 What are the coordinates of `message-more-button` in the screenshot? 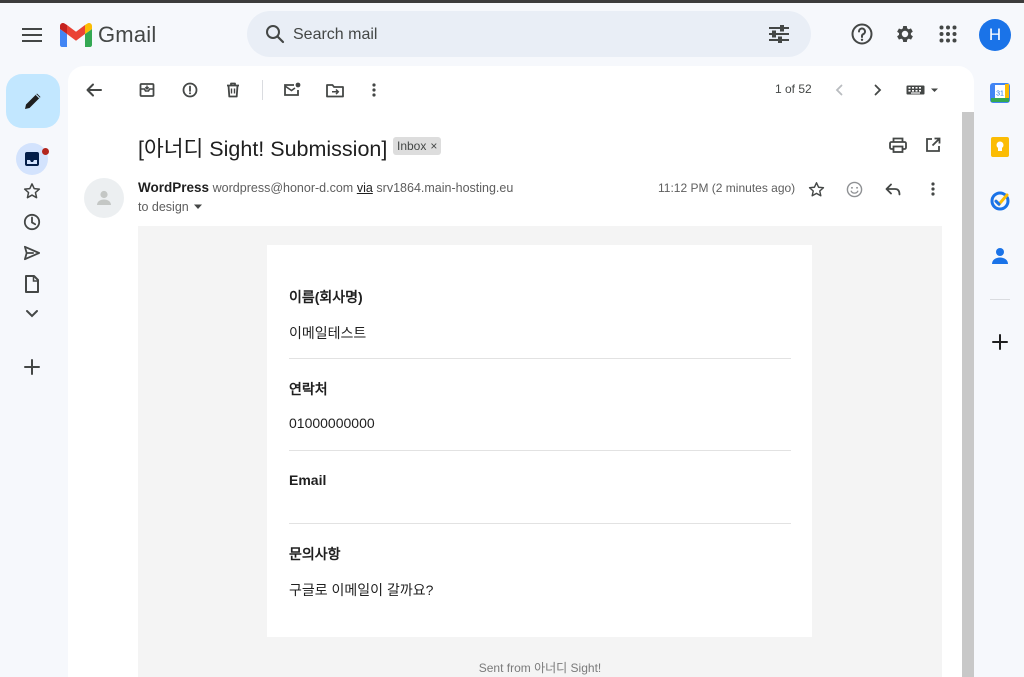 It's located at (933, 189).